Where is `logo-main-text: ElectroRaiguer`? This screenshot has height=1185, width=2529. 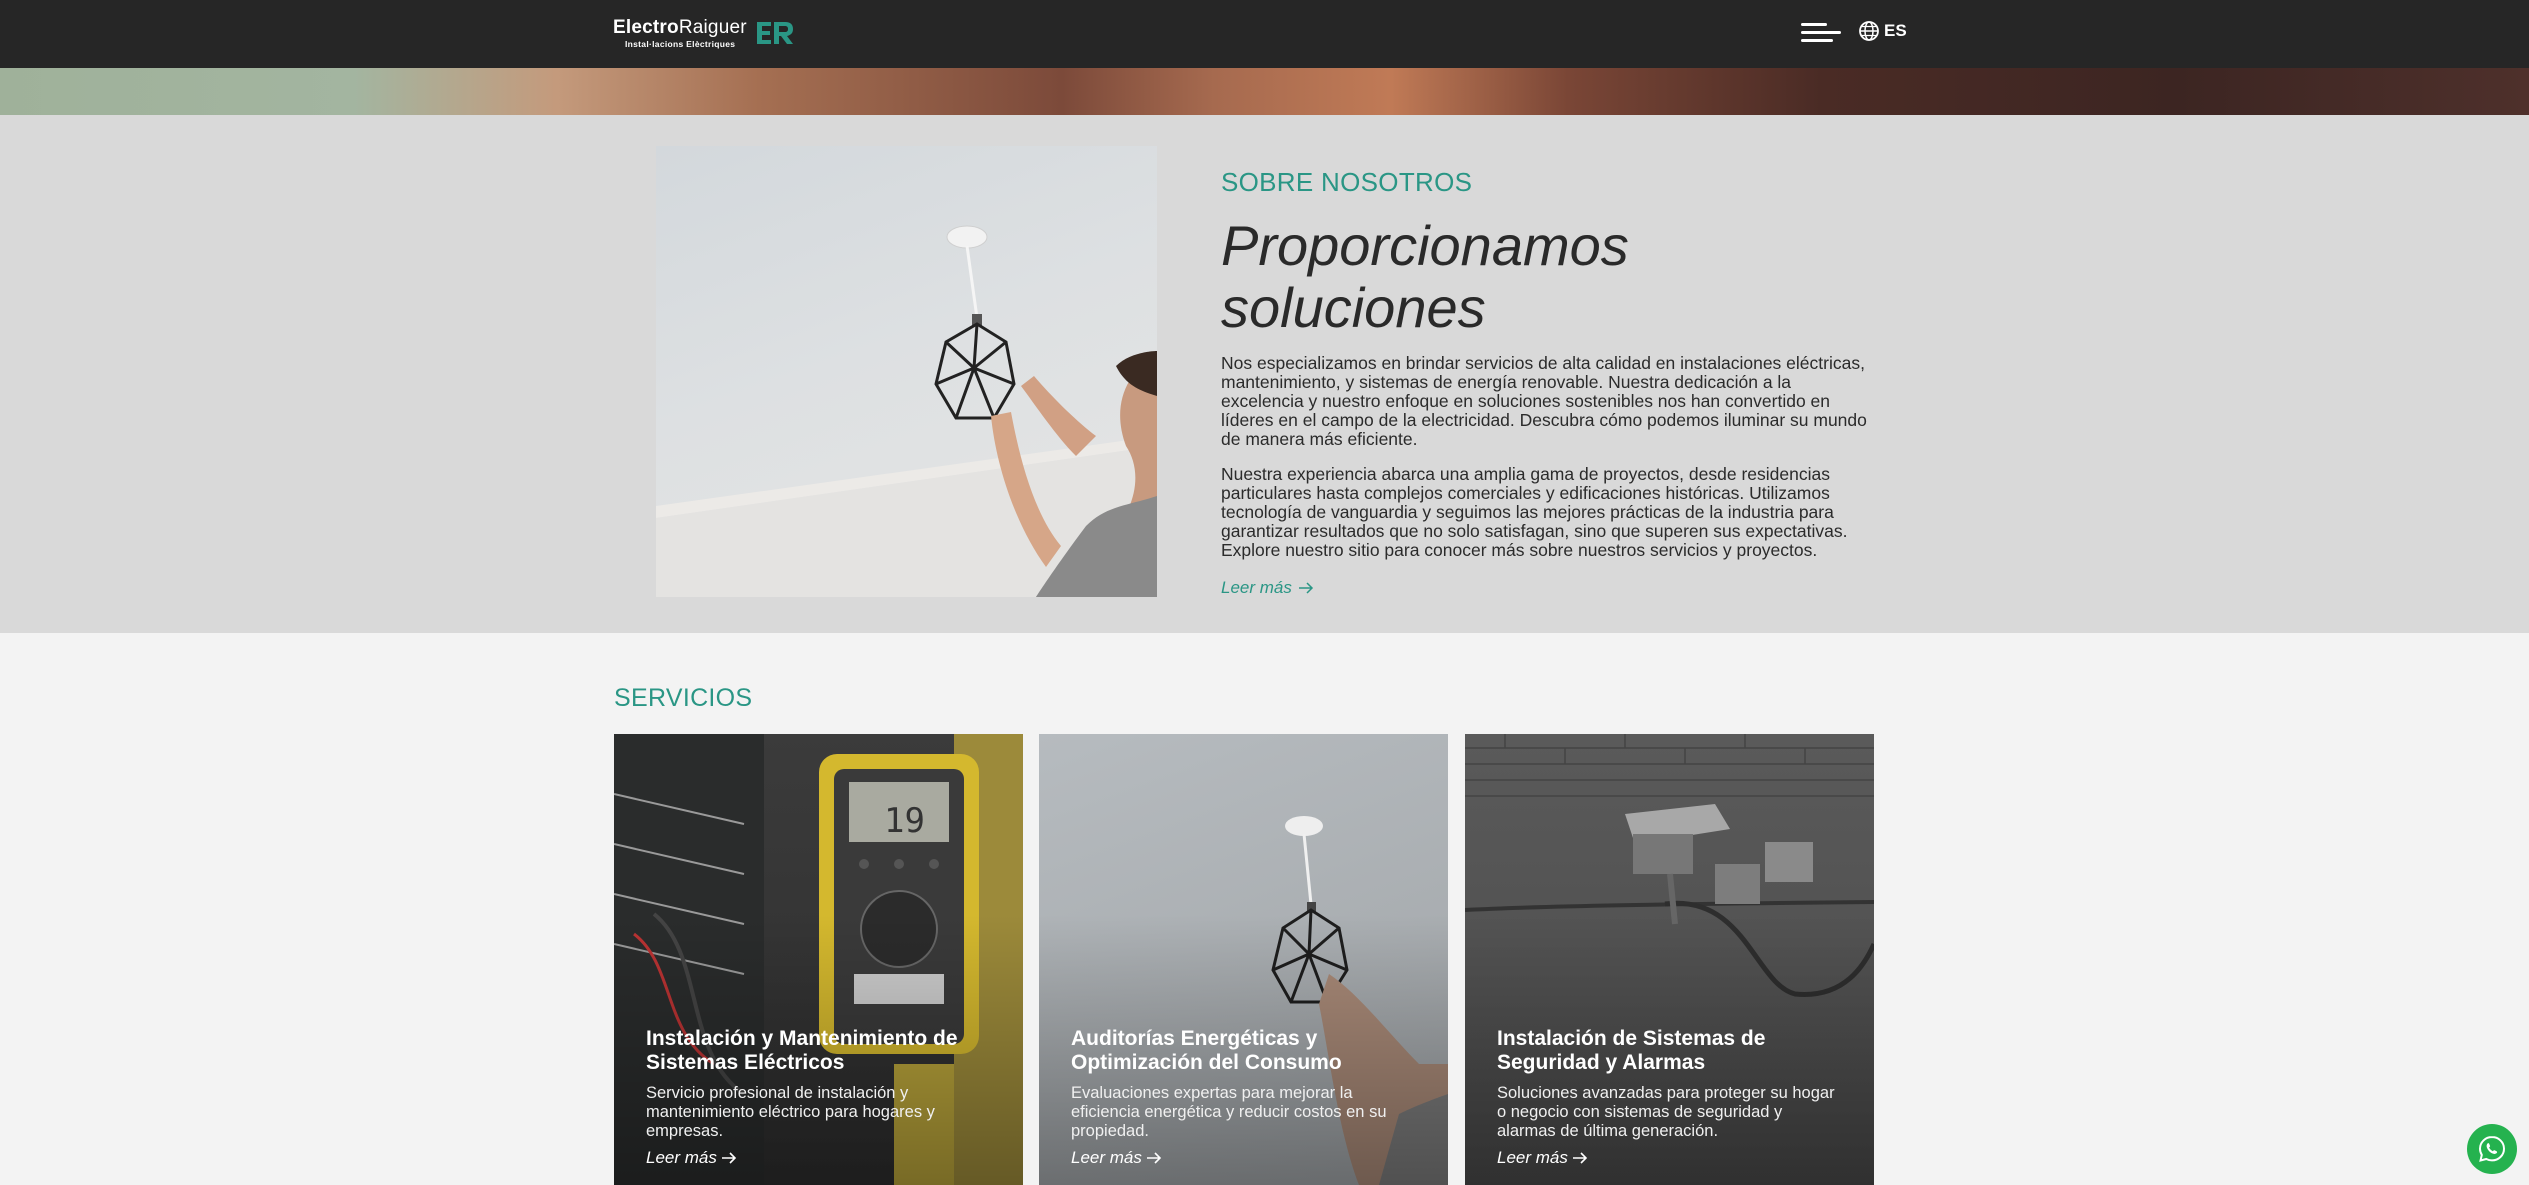
logo-main-text: ElectroRaiguer is located at coordinates (680, 27).